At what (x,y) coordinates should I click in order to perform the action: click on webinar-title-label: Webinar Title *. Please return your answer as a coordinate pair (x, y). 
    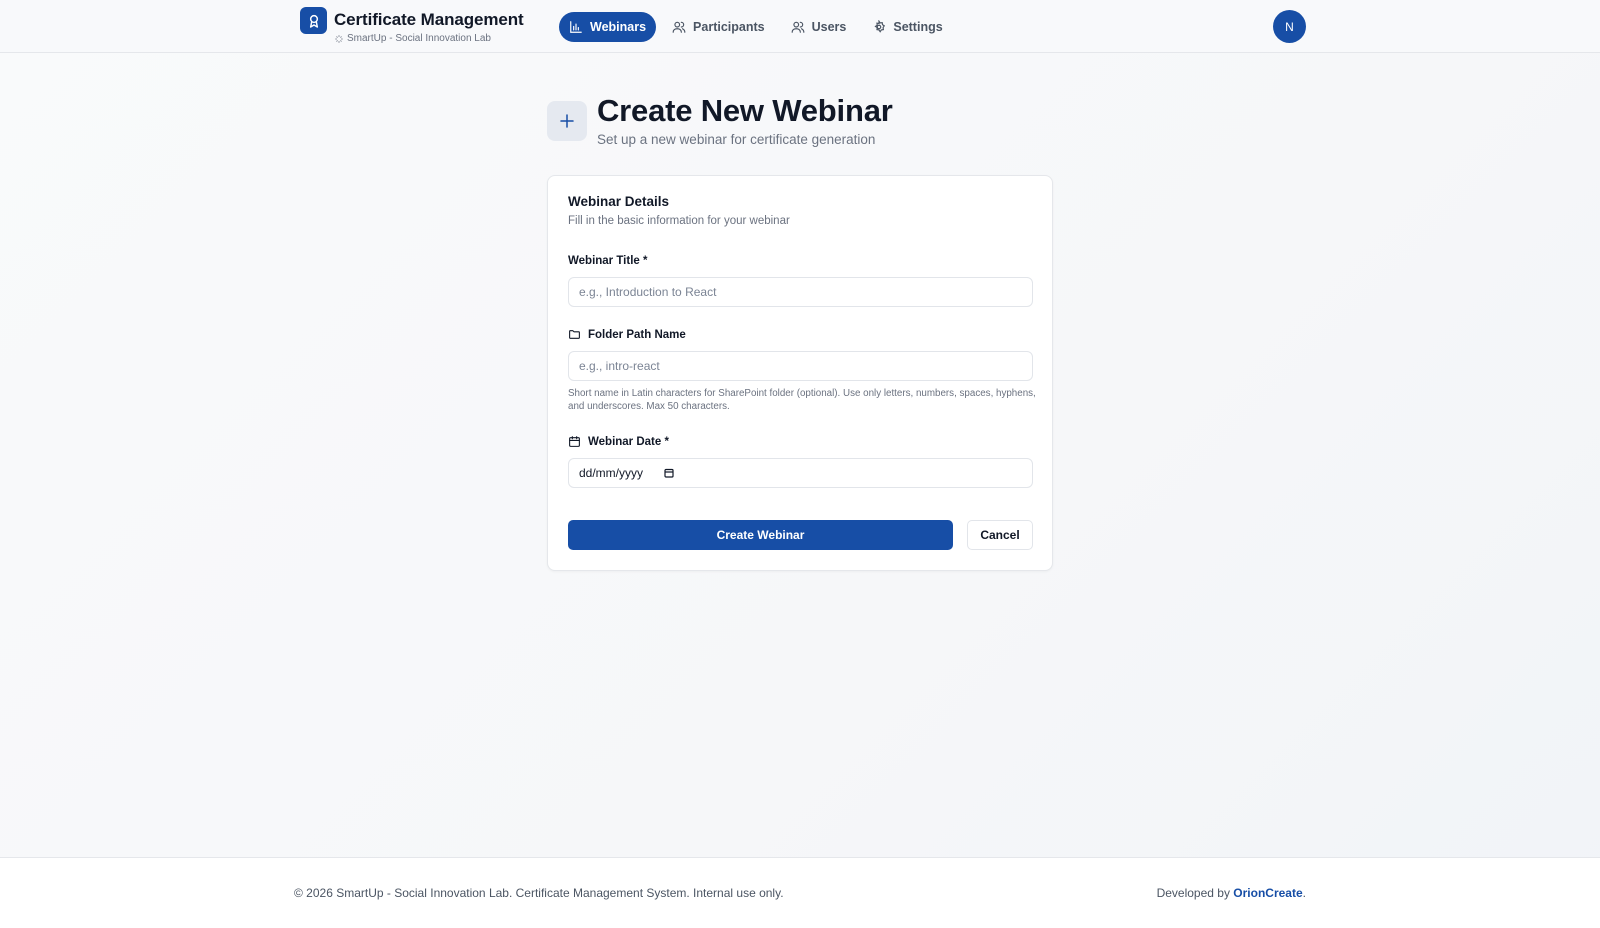
    Looking at the image, I should click on (607, 261).